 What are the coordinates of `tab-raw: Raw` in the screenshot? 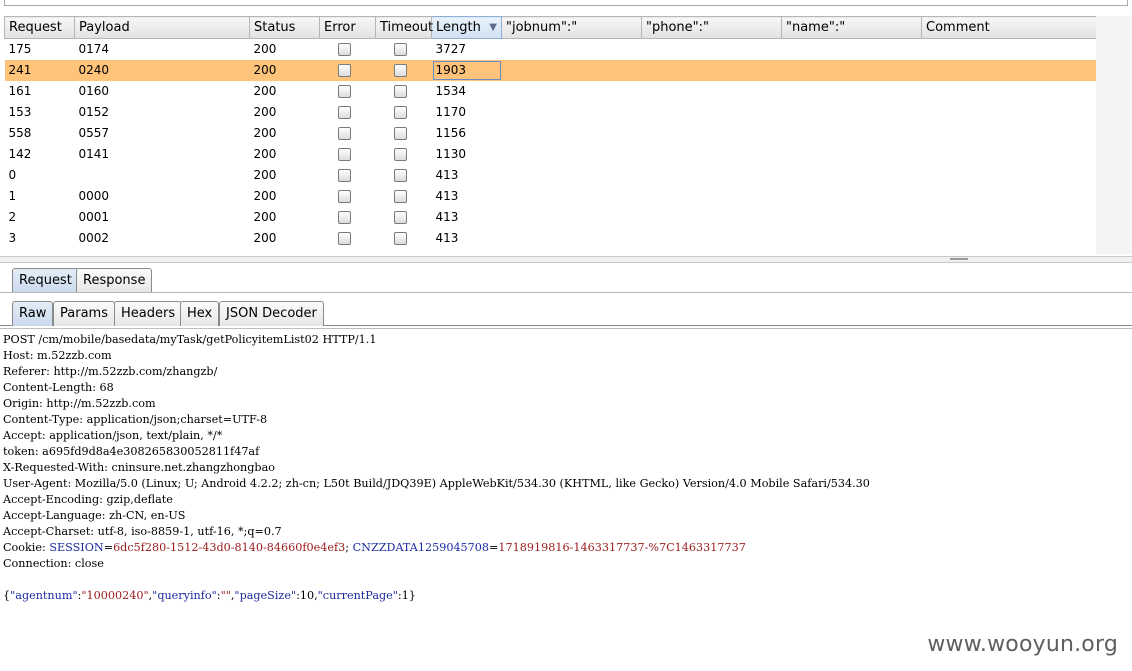 It's located at (33, 313).